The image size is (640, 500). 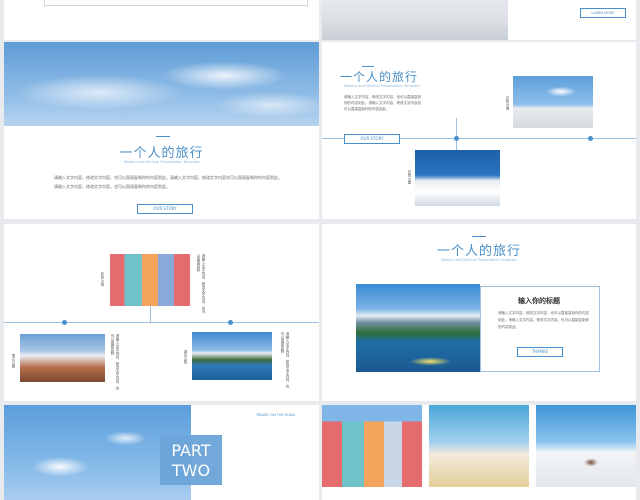 What do you see at coordinates (539, 301) in the screenshot?
I see `card-title: 输入你的标题` at bounding box center [539, 301].